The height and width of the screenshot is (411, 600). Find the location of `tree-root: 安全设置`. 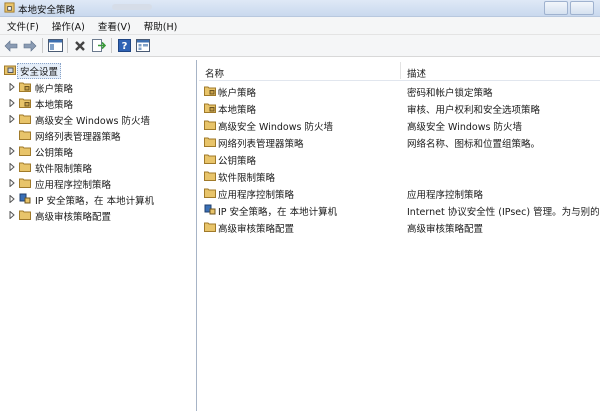

tree-root: 安全设置 is located at coordinates (98, 70).